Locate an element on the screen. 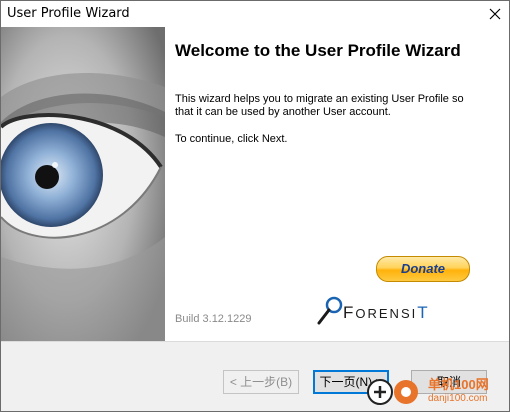  cancel-button: 取消 is located at coordinates (449, 382).